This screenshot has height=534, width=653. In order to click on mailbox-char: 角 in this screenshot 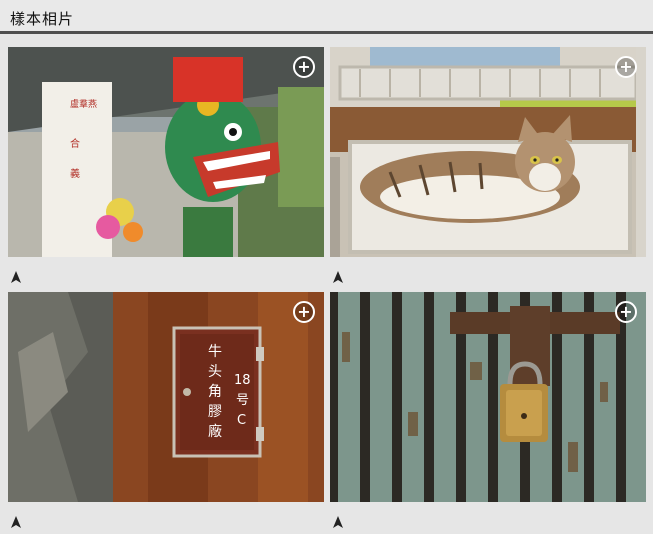, I will do `click(215, 392)`.